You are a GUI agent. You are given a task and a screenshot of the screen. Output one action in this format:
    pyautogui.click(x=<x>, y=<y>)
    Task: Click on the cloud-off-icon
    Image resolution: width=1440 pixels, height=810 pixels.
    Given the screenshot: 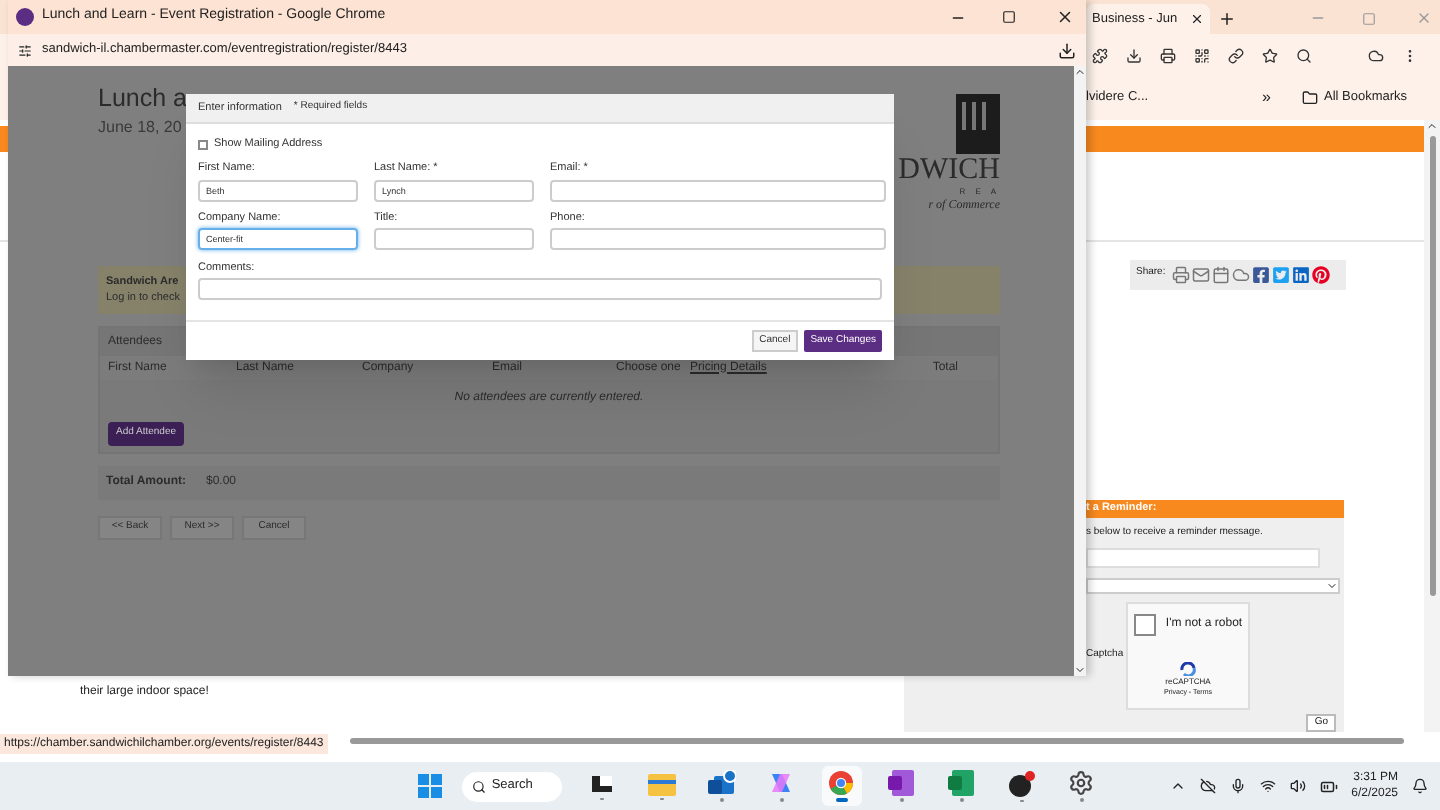 What is the action you would take?
    pyautogui.click(x=1207, y=786)
    